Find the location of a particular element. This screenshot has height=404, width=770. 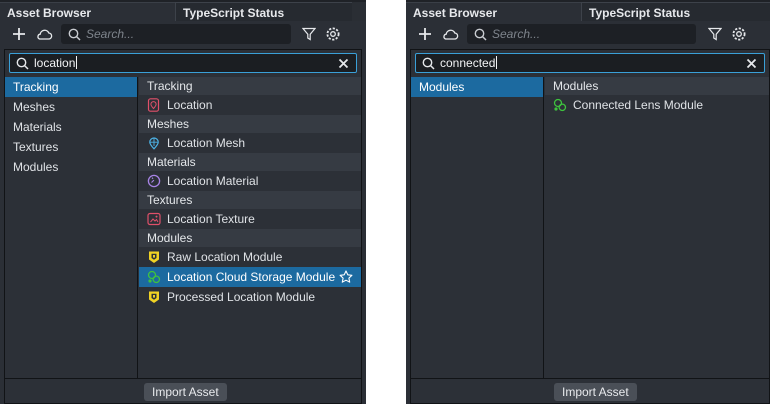

result-raw-location-module: Raw Location Module is located at coordinates (250, 257).